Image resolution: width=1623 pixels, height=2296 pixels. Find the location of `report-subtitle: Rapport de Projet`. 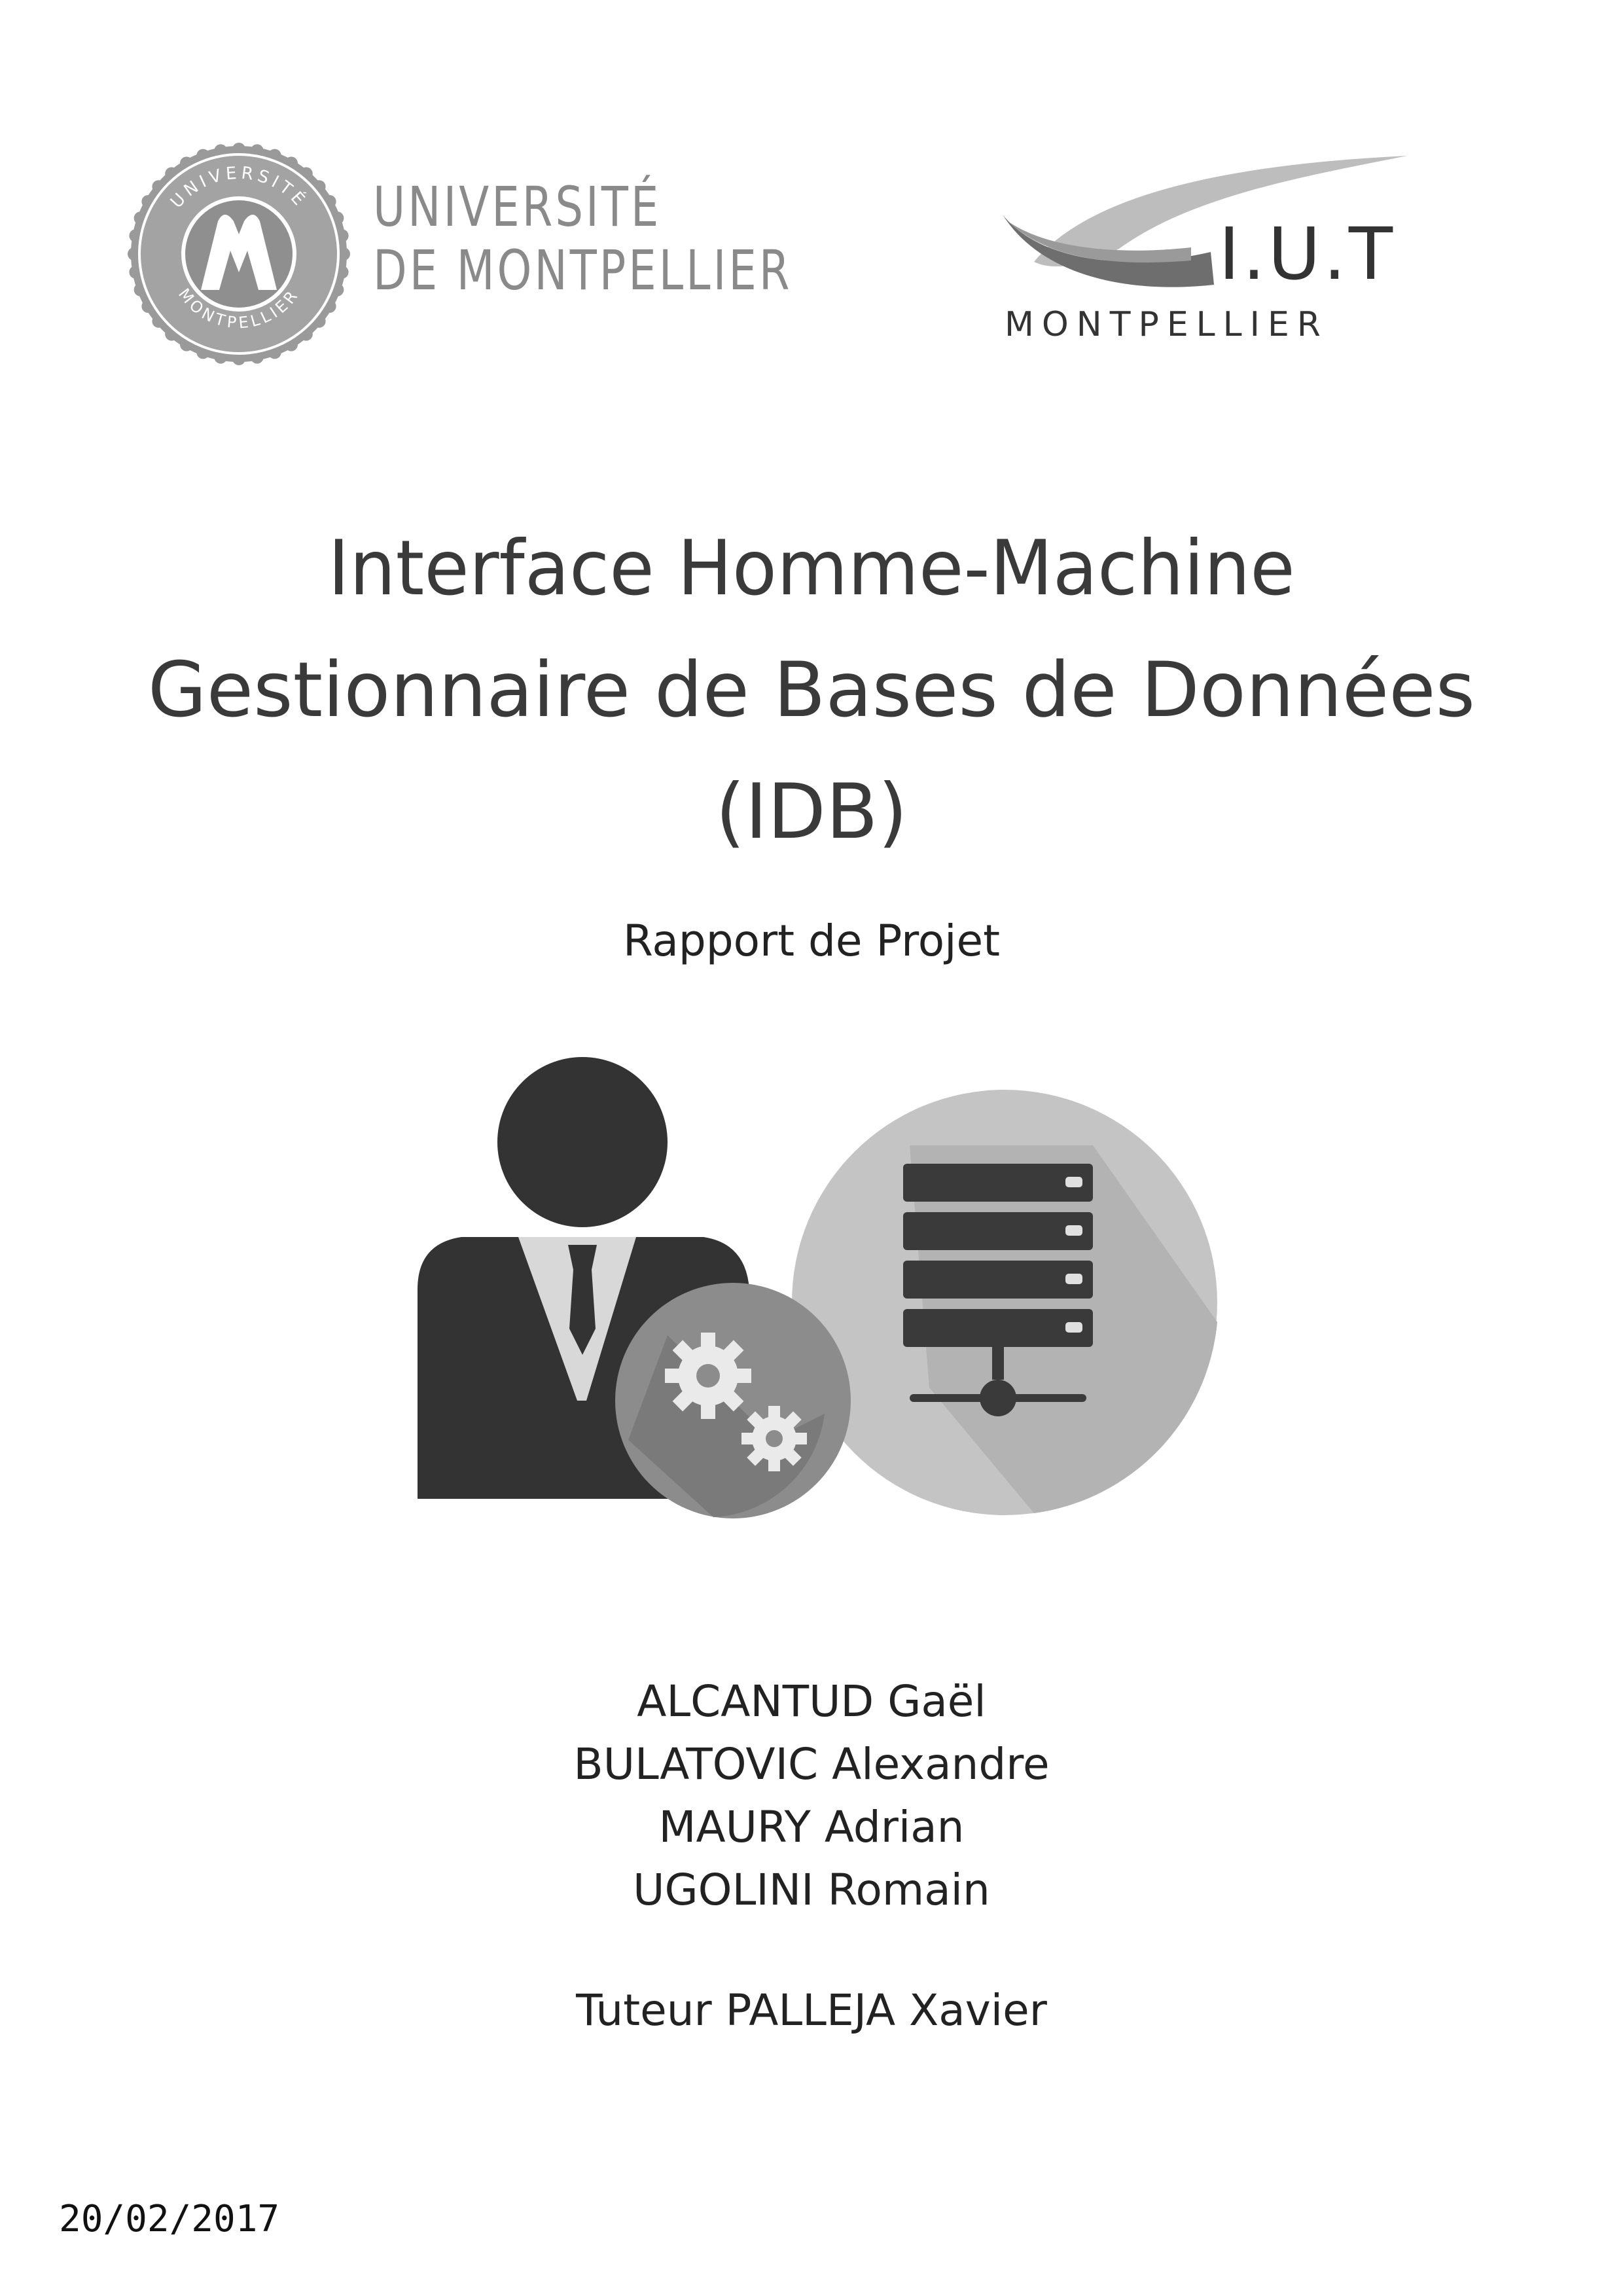

report-subtitle: Rapport de Projet is located at coordinates (811, 941).